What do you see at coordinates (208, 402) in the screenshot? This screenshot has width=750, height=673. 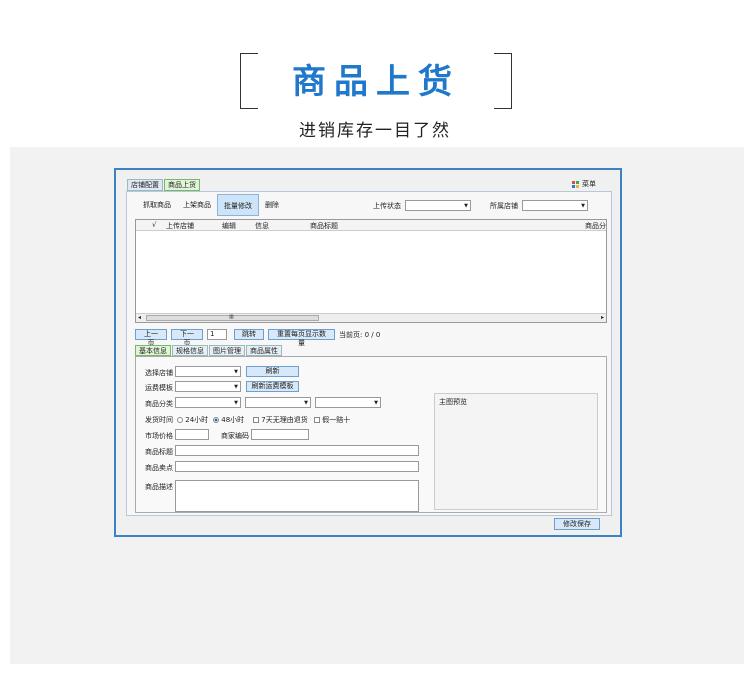 I see `category-select-1: ▼` at bounding box center [208, 402].